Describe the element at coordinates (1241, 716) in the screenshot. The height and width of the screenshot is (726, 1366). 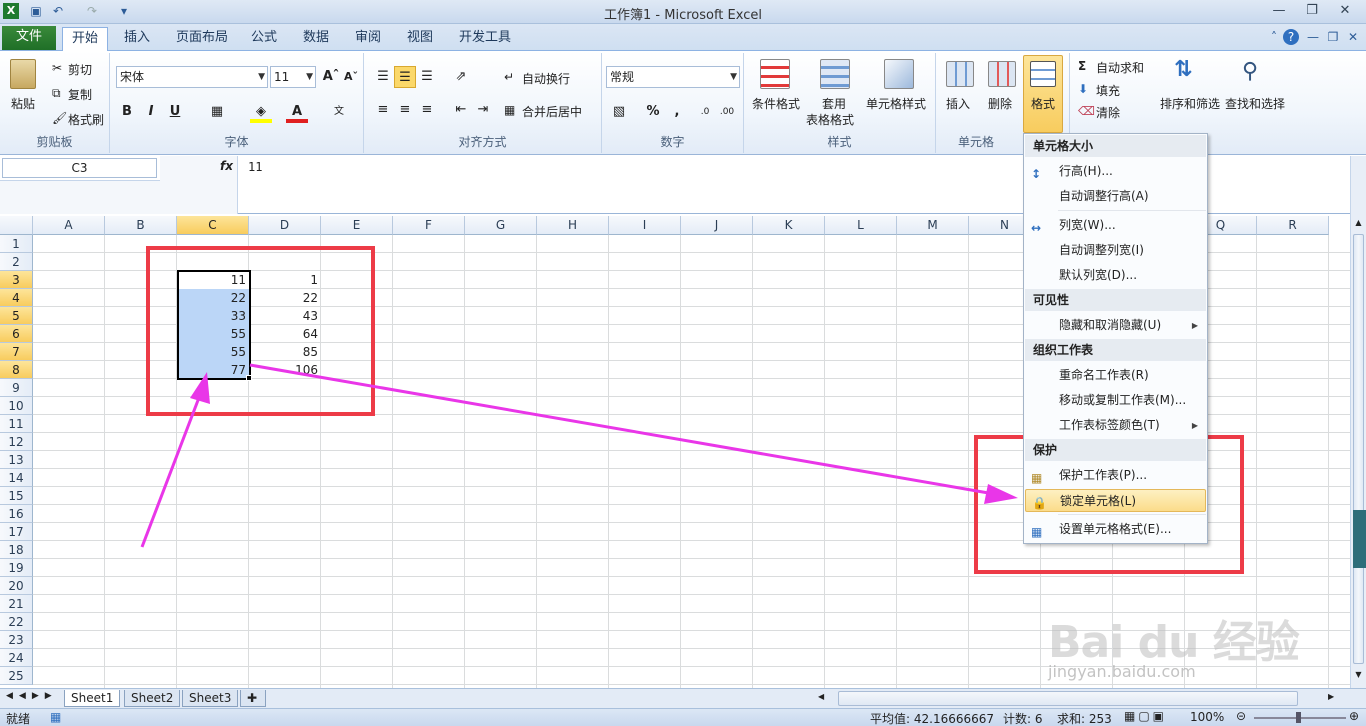
I see `zoom-out-icon: ⊝` at that location.